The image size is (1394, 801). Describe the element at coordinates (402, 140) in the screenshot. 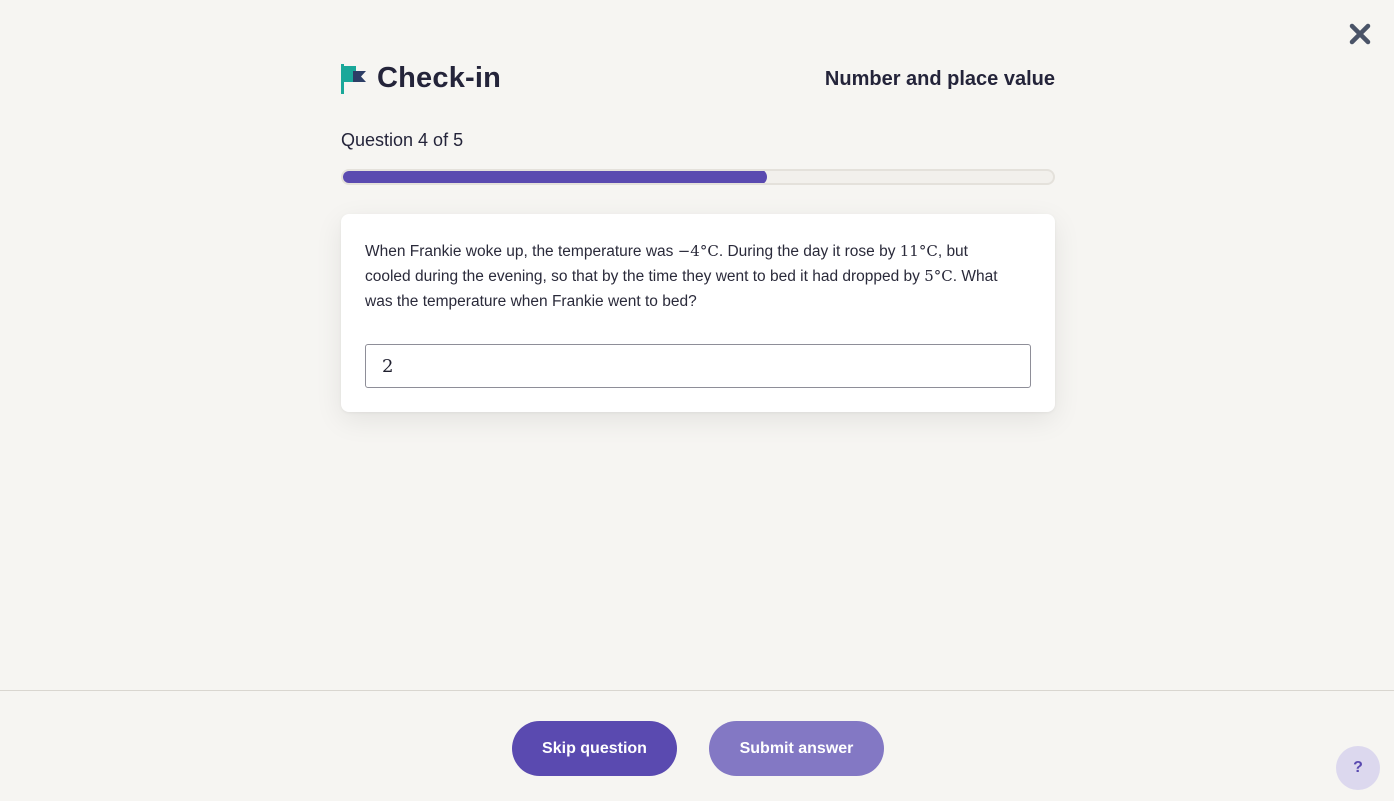

I see `question-counter: Question 4 of 5` at that location.